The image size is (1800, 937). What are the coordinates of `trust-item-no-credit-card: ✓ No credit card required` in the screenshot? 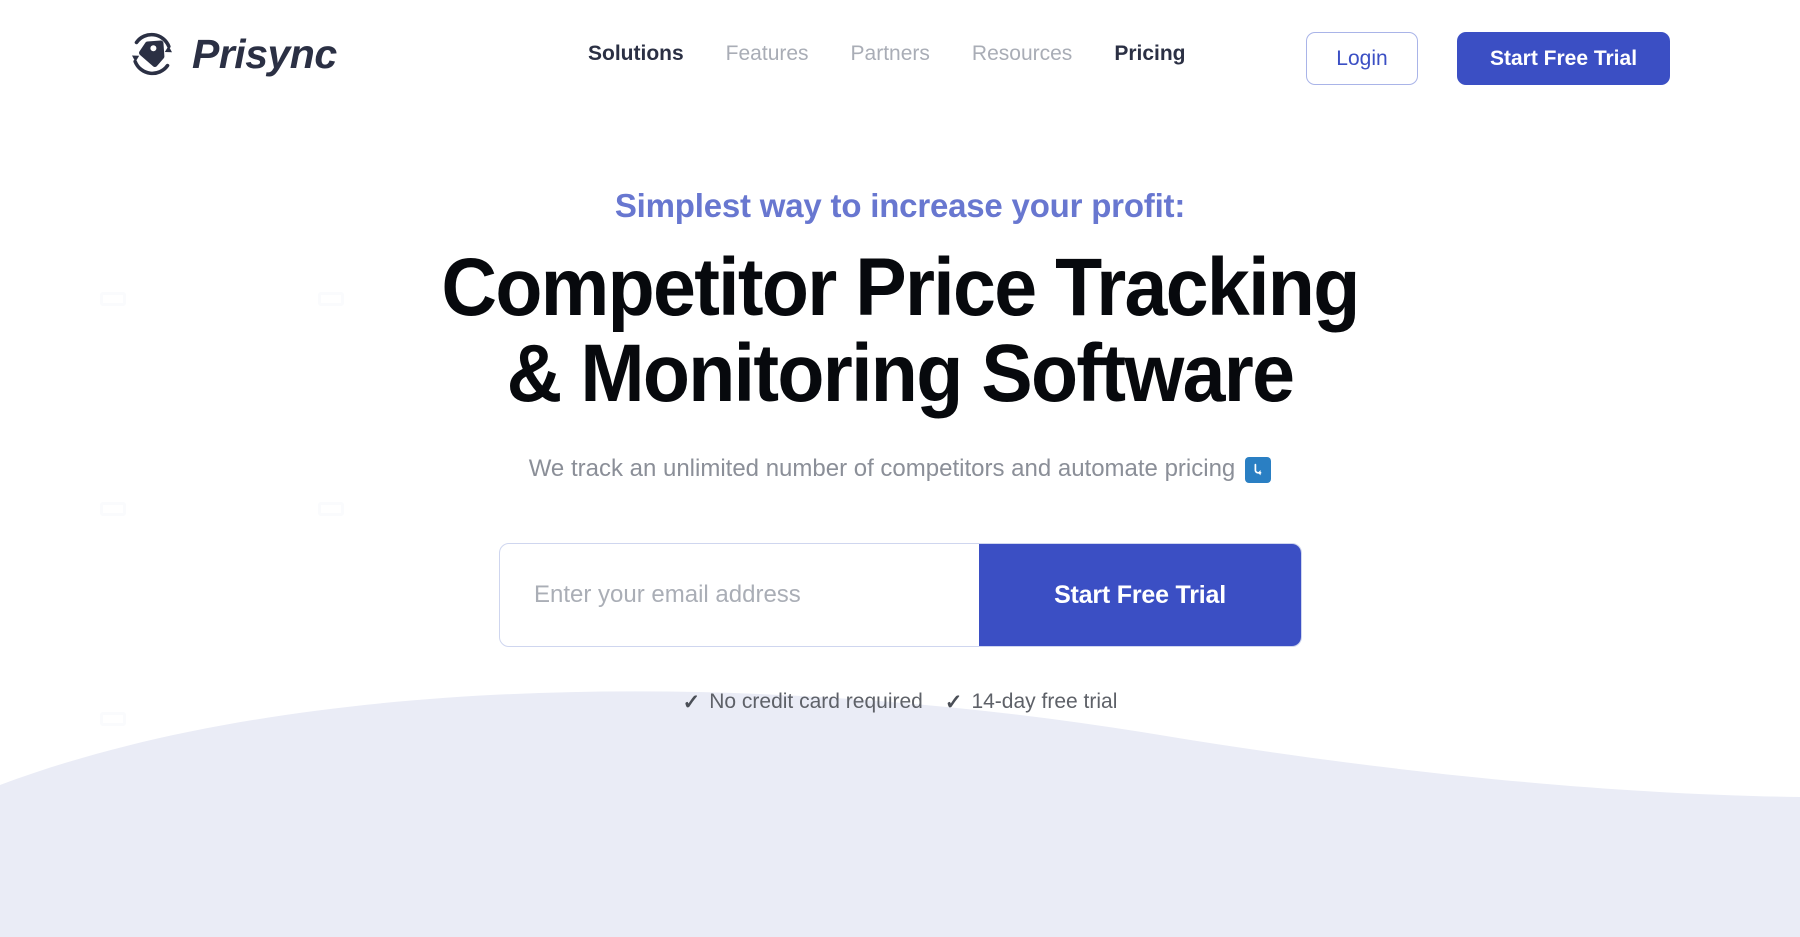 It's located at (803, 702).